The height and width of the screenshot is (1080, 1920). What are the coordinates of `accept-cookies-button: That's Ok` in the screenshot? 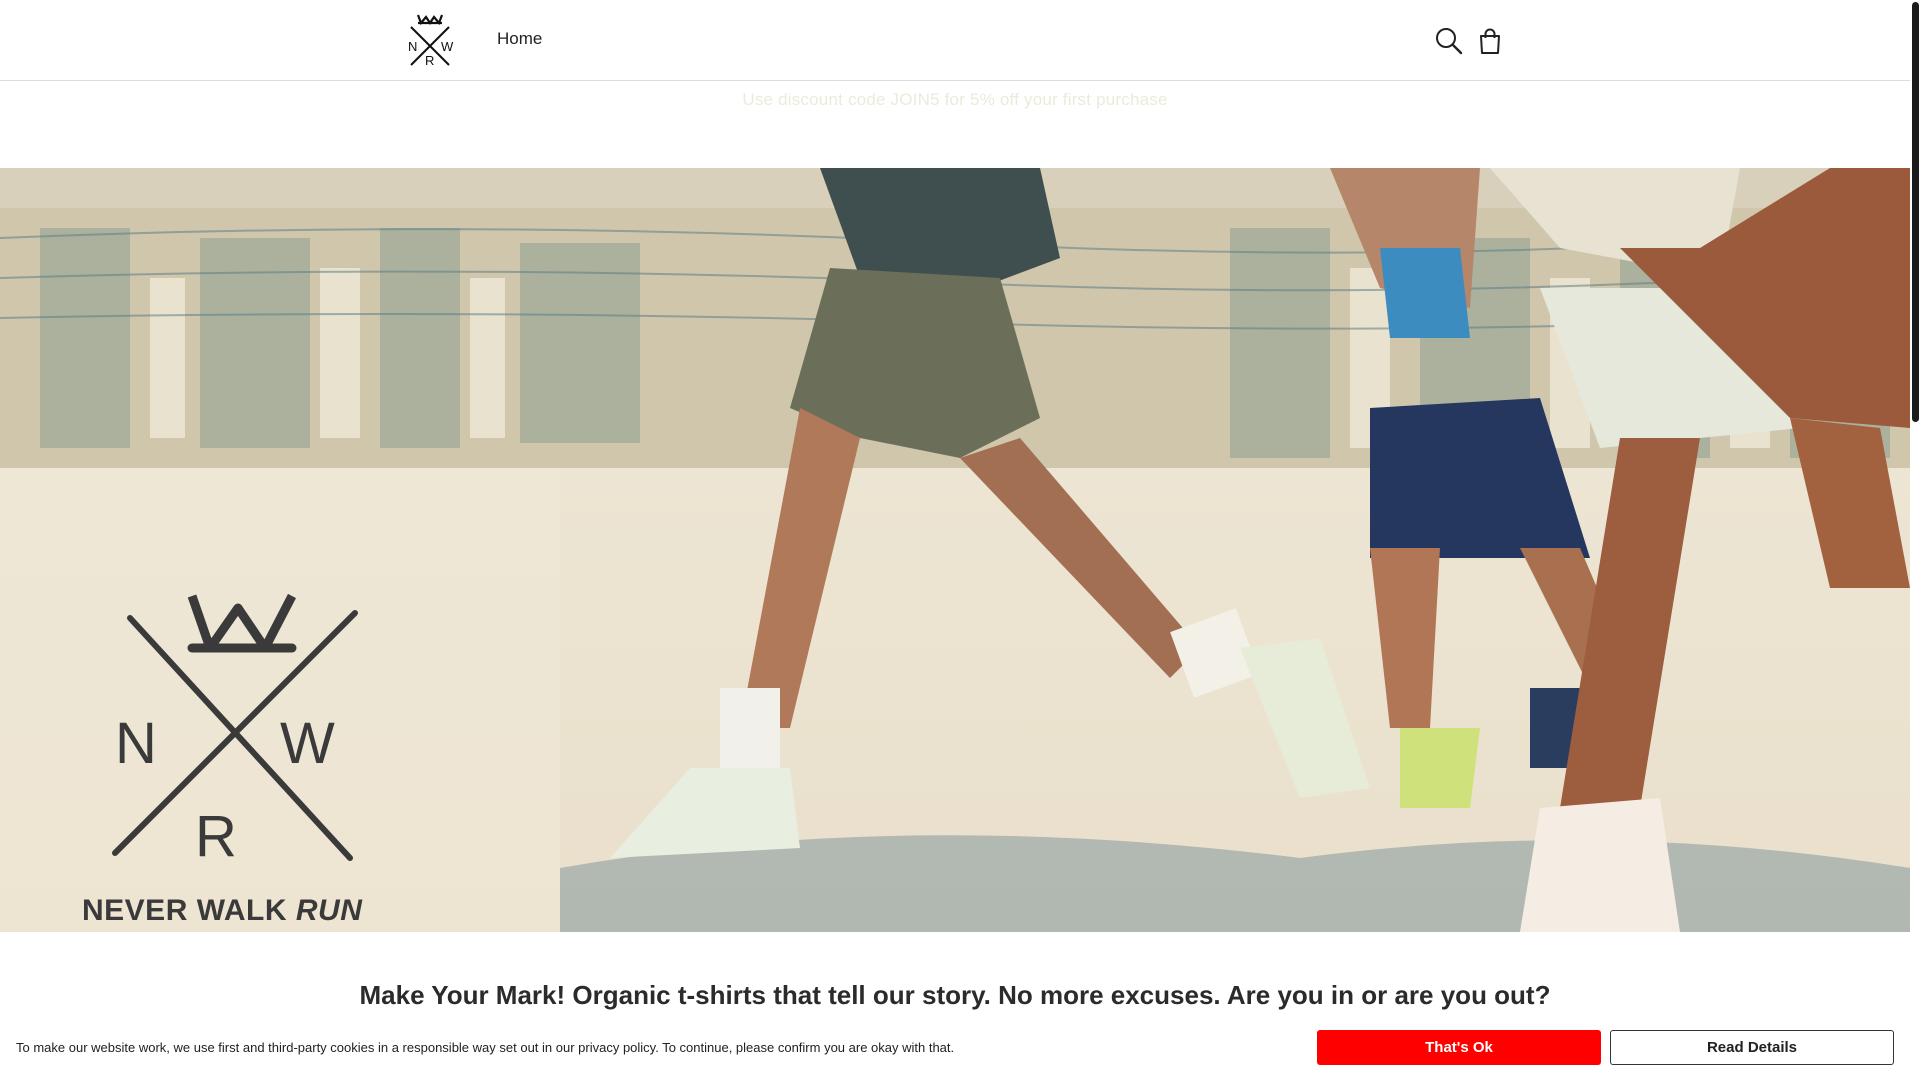 It's located at (1459, 1047).